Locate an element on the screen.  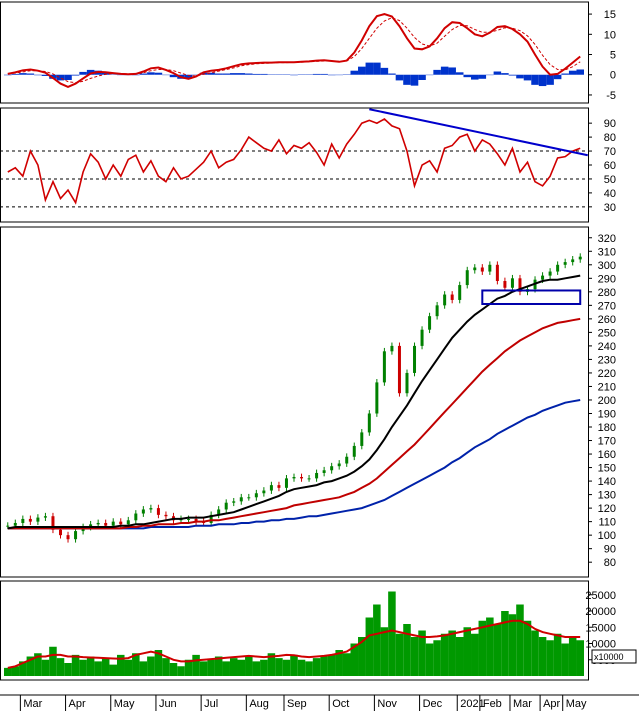
y-tick-label: 190 is located at coordinates (607, 414).